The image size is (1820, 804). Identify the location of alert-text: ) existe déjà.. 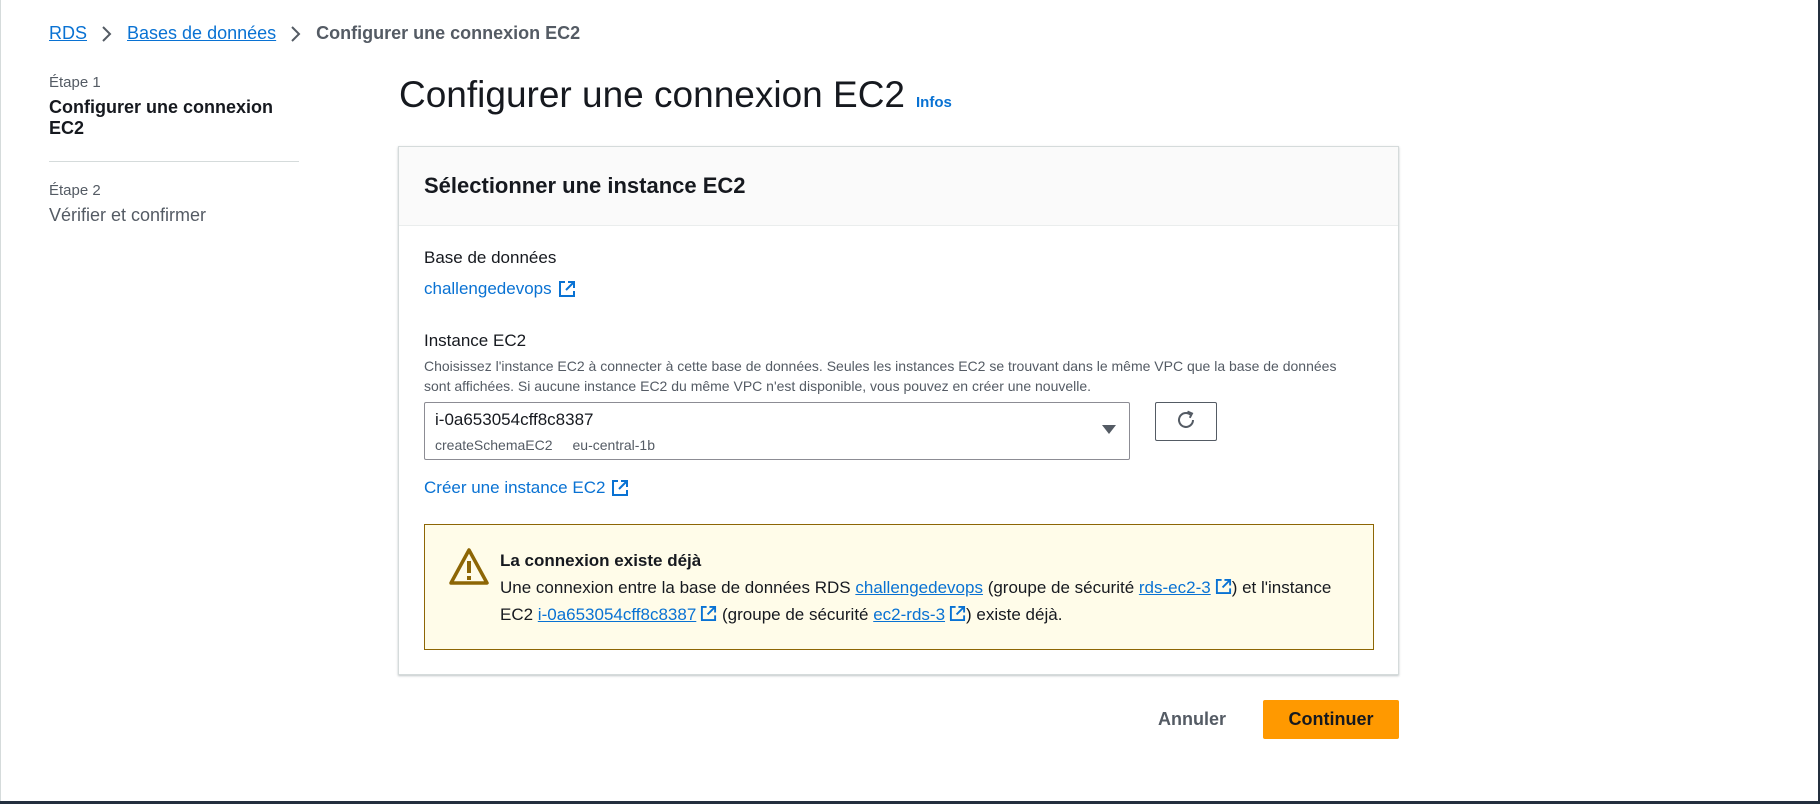
(1014, 614).